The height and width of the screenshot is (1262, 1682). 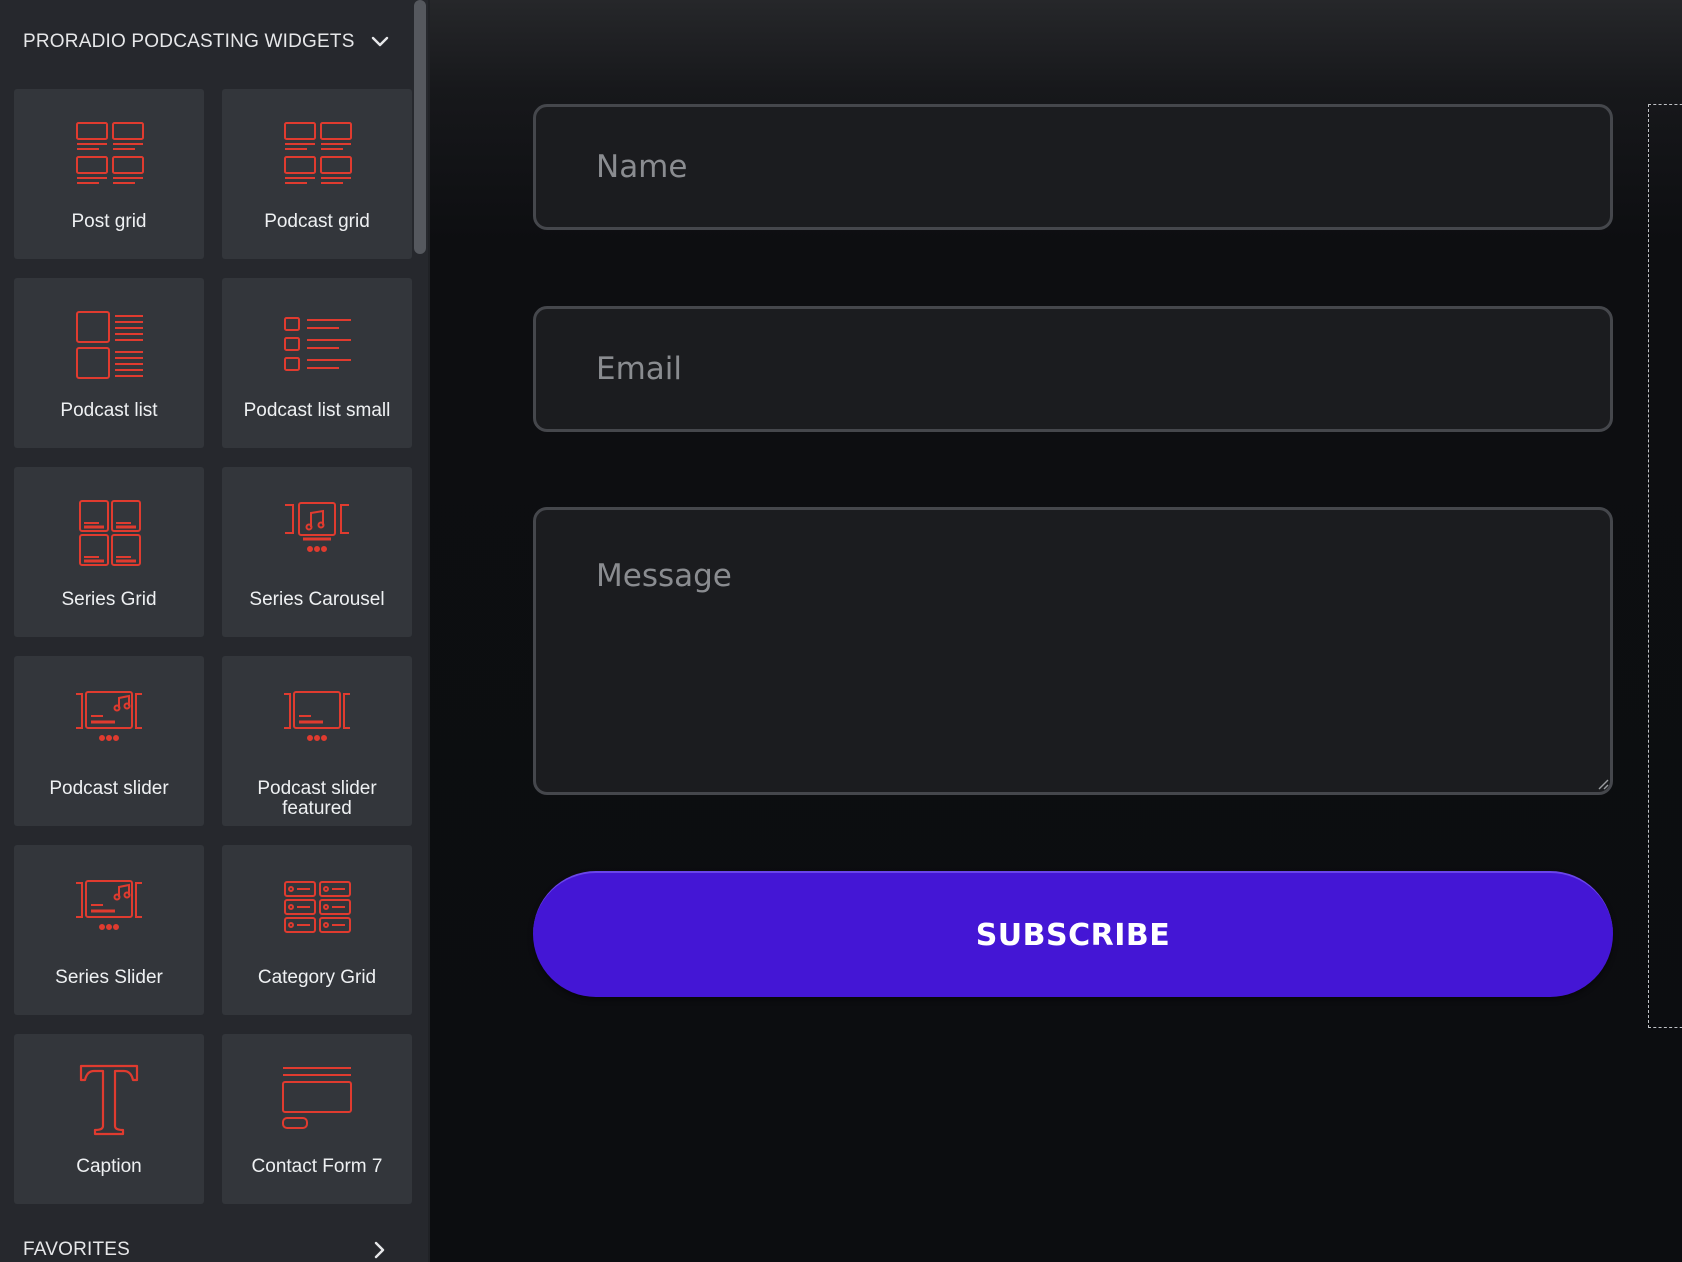 What do you see at coordinates (1665, 566) in the screenshot?
I see `column-outline` at bounding box center [1665, 566].